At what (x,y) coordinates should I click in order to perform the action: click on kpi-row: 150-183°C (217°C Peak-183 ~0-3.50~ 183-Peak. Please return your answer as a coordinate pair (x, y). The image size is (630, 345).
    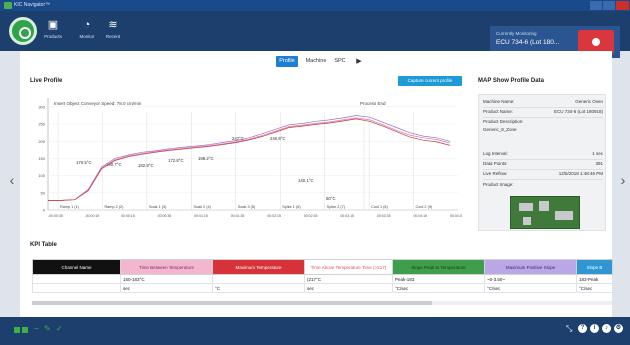
    Looking at the image, I should click on (322, 279).